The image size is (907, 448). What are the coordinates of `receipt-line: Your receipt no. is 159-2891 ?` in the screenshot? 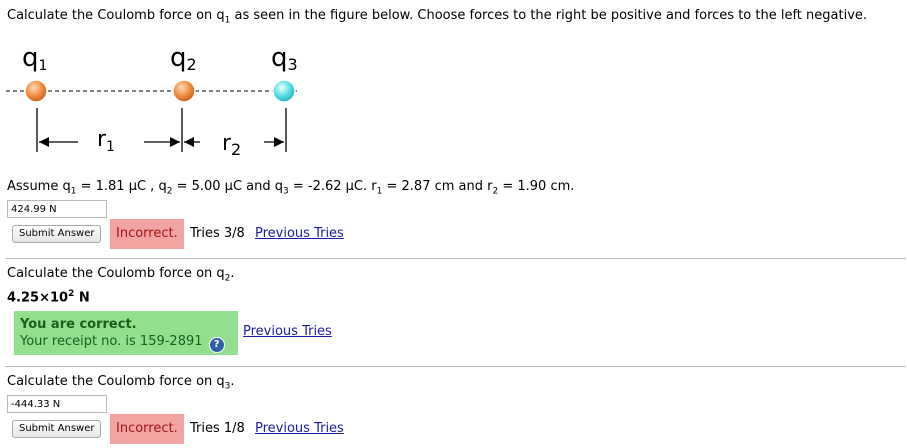 It's located at (126, 343).